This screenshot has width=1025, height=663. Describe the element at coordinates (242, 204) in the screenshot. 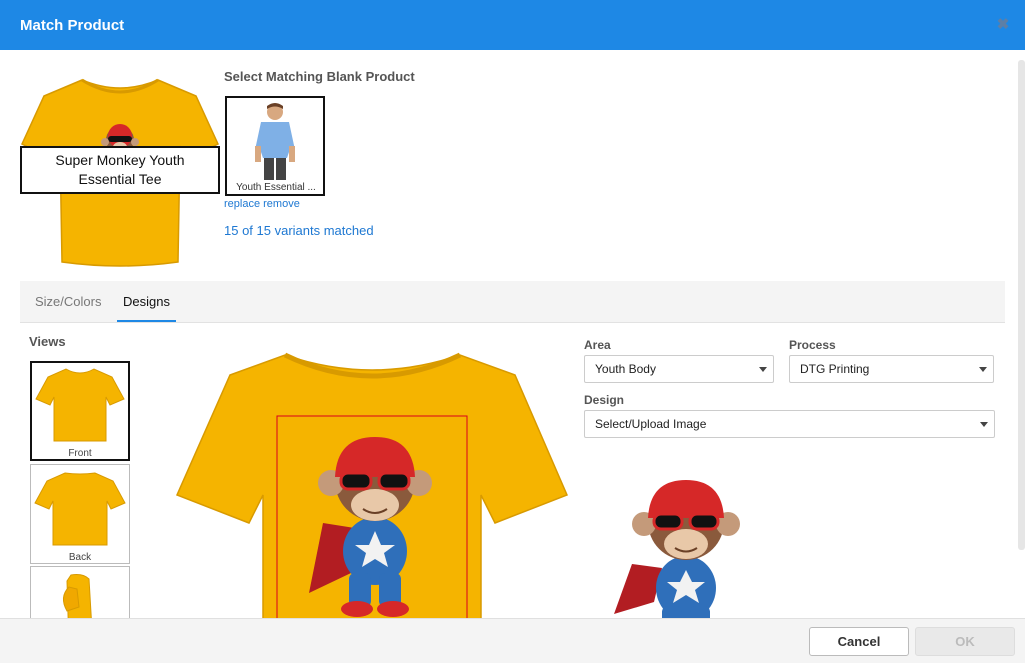

I see `replace-link: replace` at that location.